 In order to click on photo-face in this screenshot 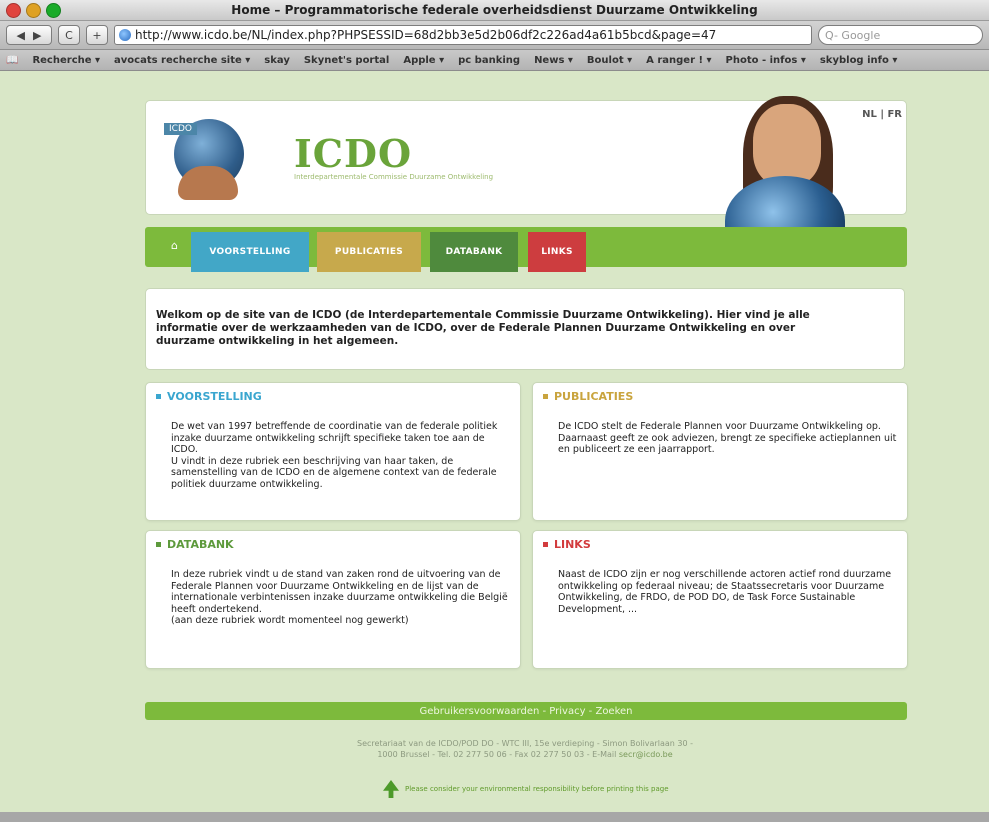, I will do `click(787, 145)`.